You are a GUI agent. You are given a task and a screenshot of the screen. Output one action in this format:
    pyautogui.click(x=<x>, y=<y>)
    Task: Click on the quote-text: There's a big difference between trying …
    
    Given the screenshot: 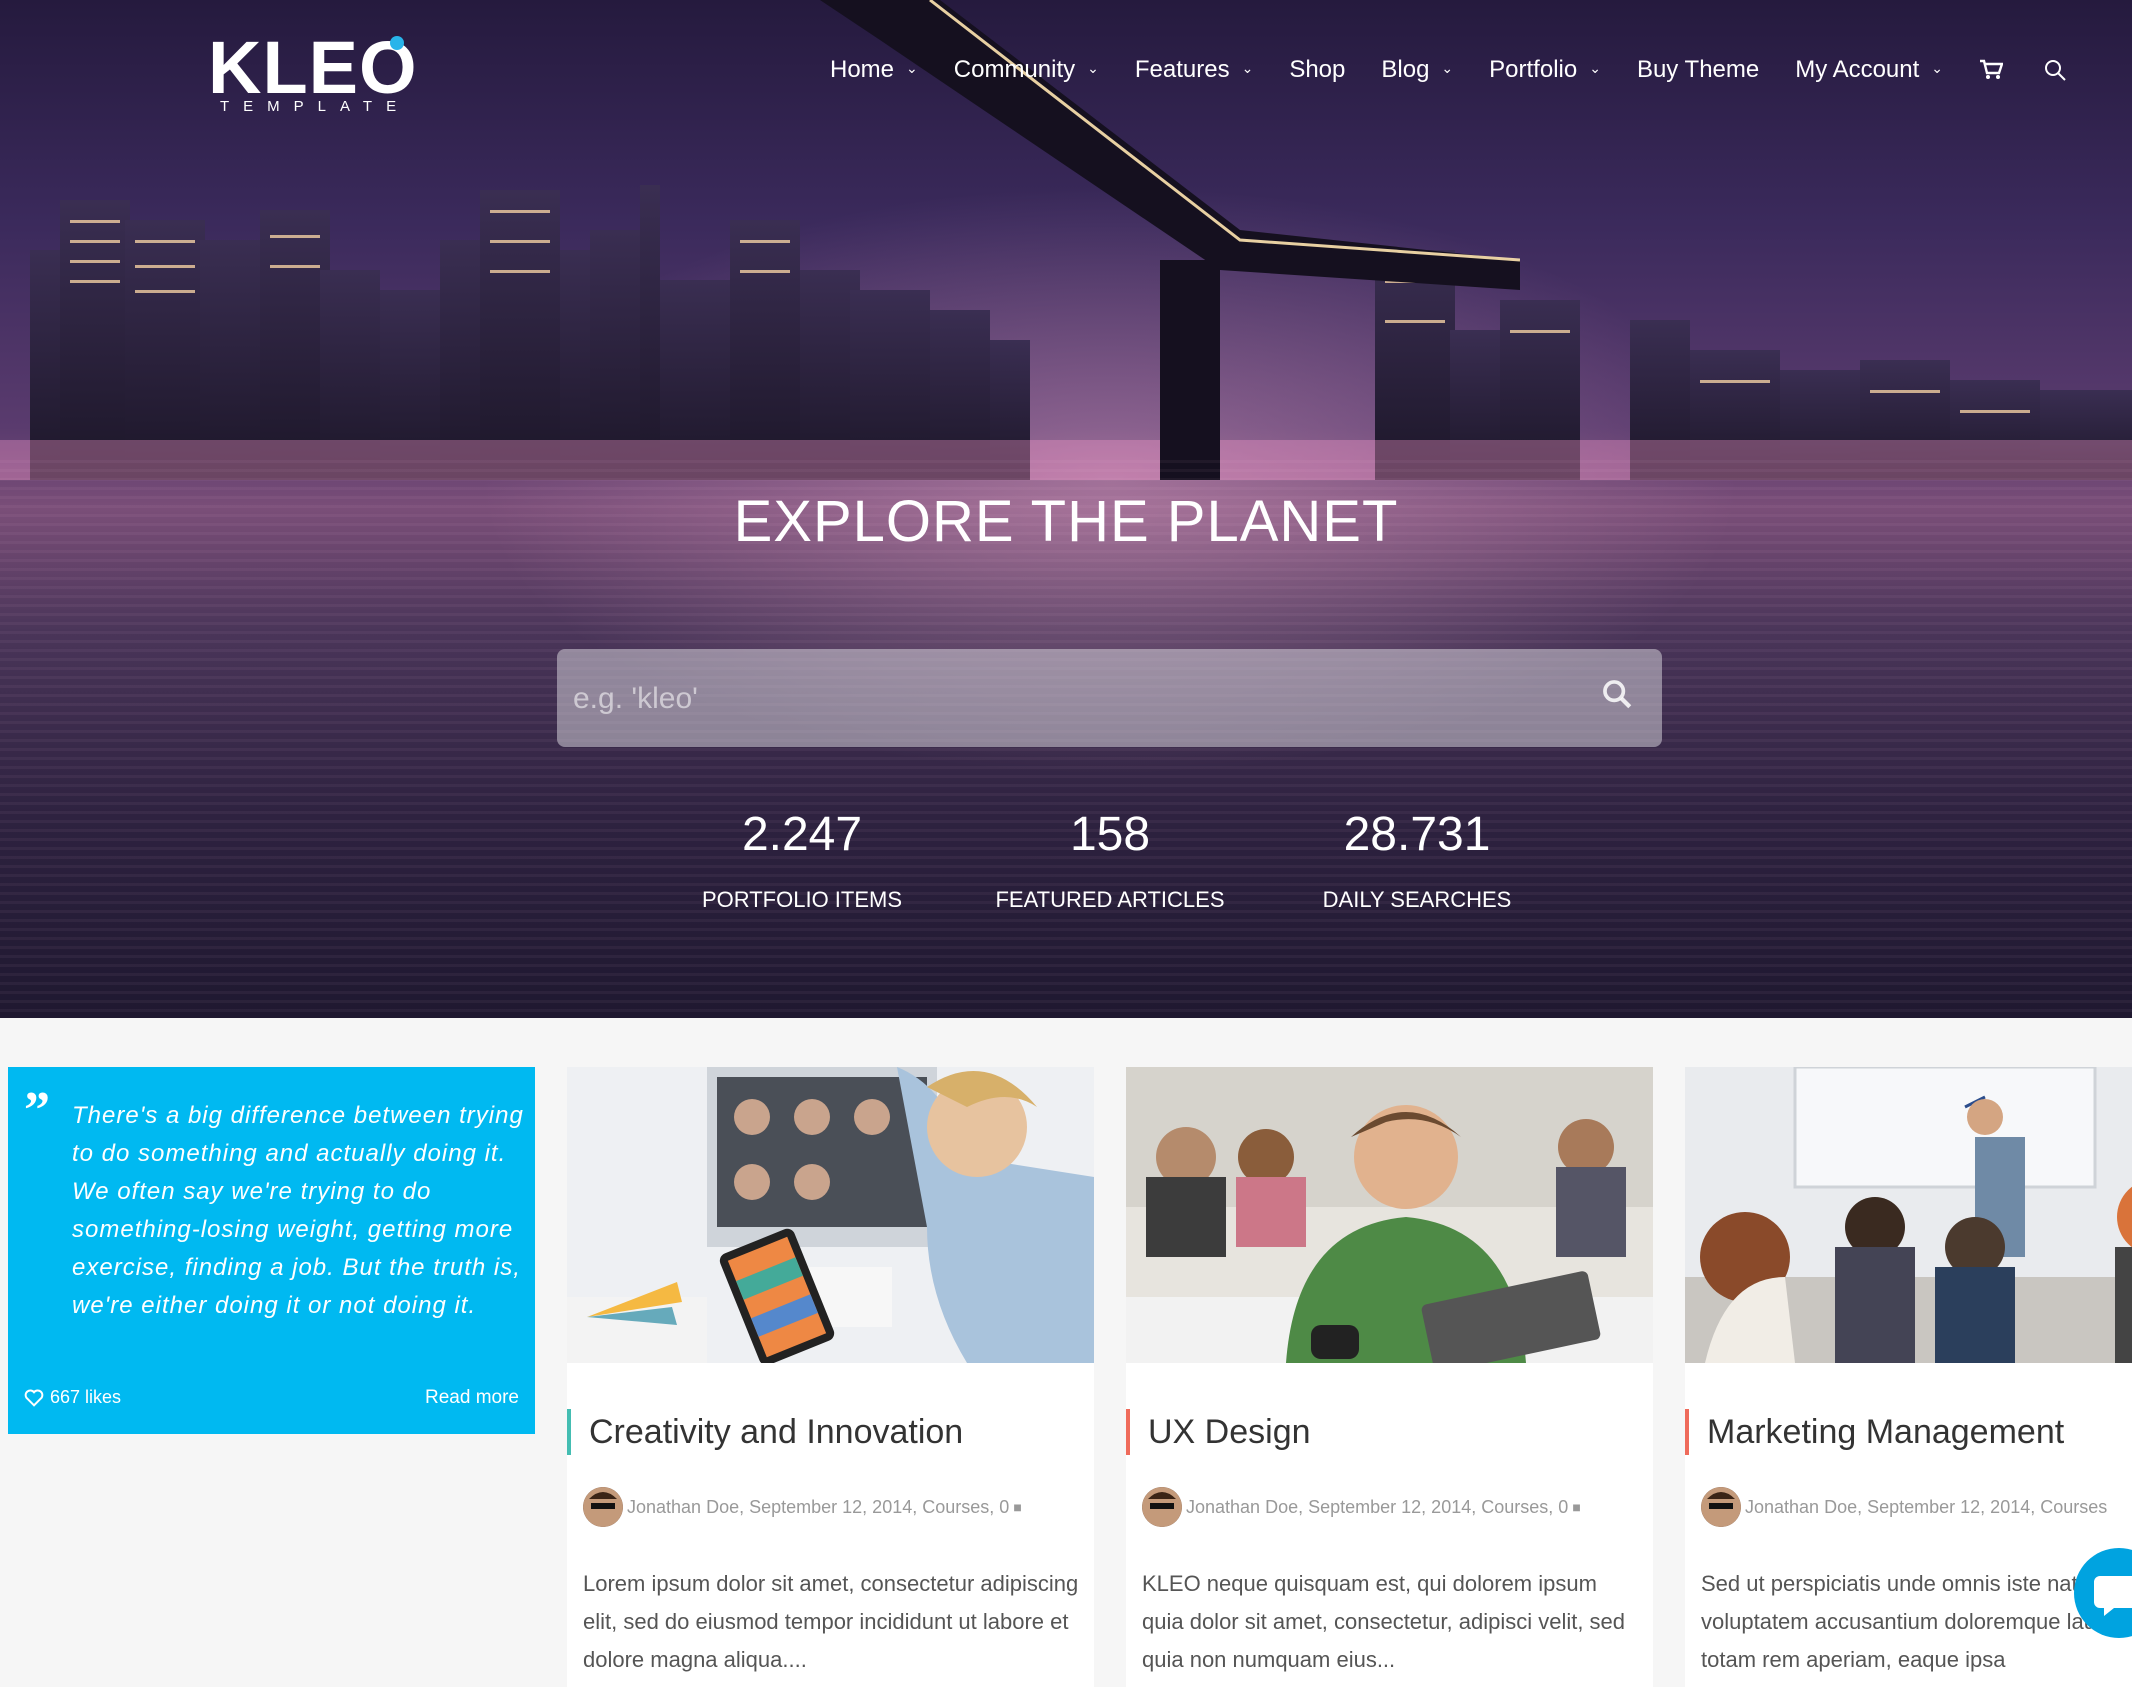 What is the action you would take?
    pyautogui.click(x=298, y=1210)
    